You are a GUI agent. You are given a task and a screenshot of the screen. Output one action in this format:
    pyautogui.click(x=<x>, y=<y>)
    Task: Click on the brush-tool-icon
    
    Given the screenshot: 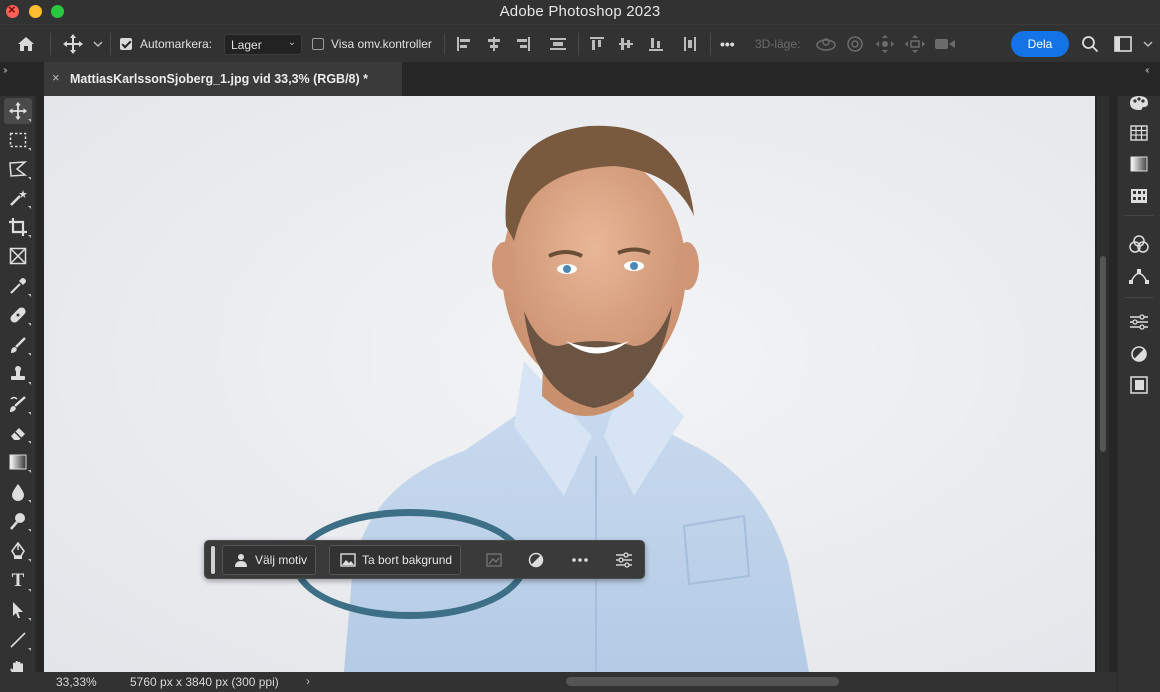 What is the action you would take?
    pyautogui.click(x=18, y=345)
    